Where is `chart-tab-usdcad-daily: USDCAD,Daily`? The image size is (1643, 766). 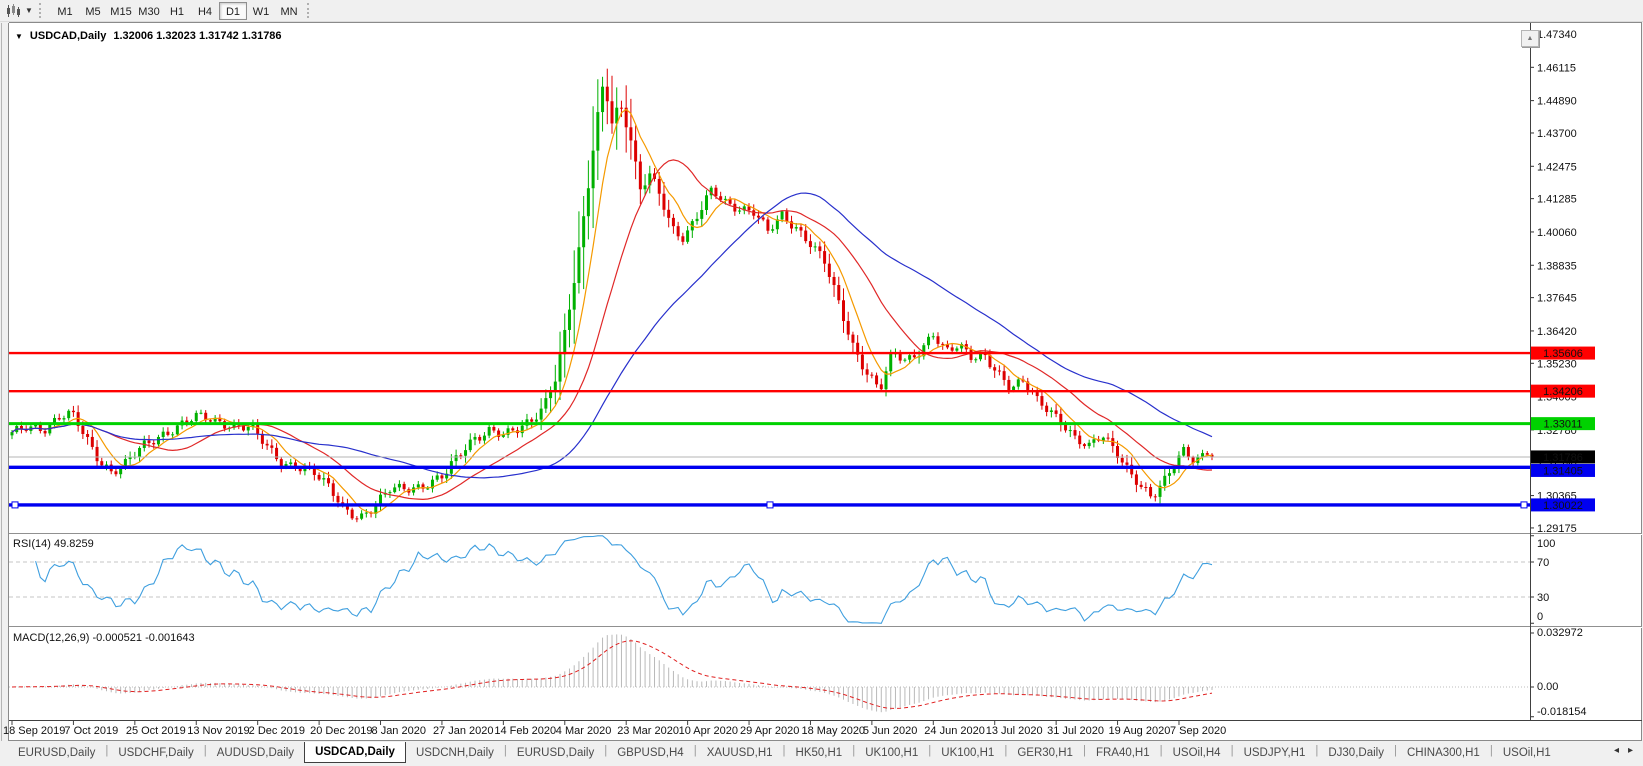 chart-tab-usdcad-daily: USDCAD,Daily is located at coordinates (355, 752).